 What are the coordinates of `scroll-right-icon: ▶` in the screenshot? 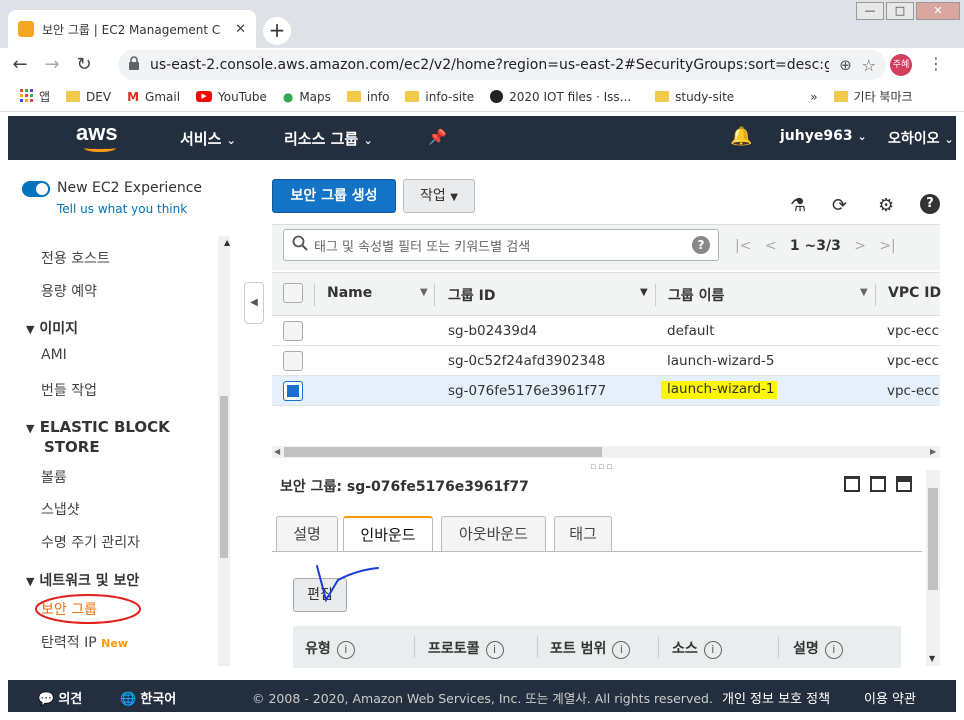 It's located at (933, 451).